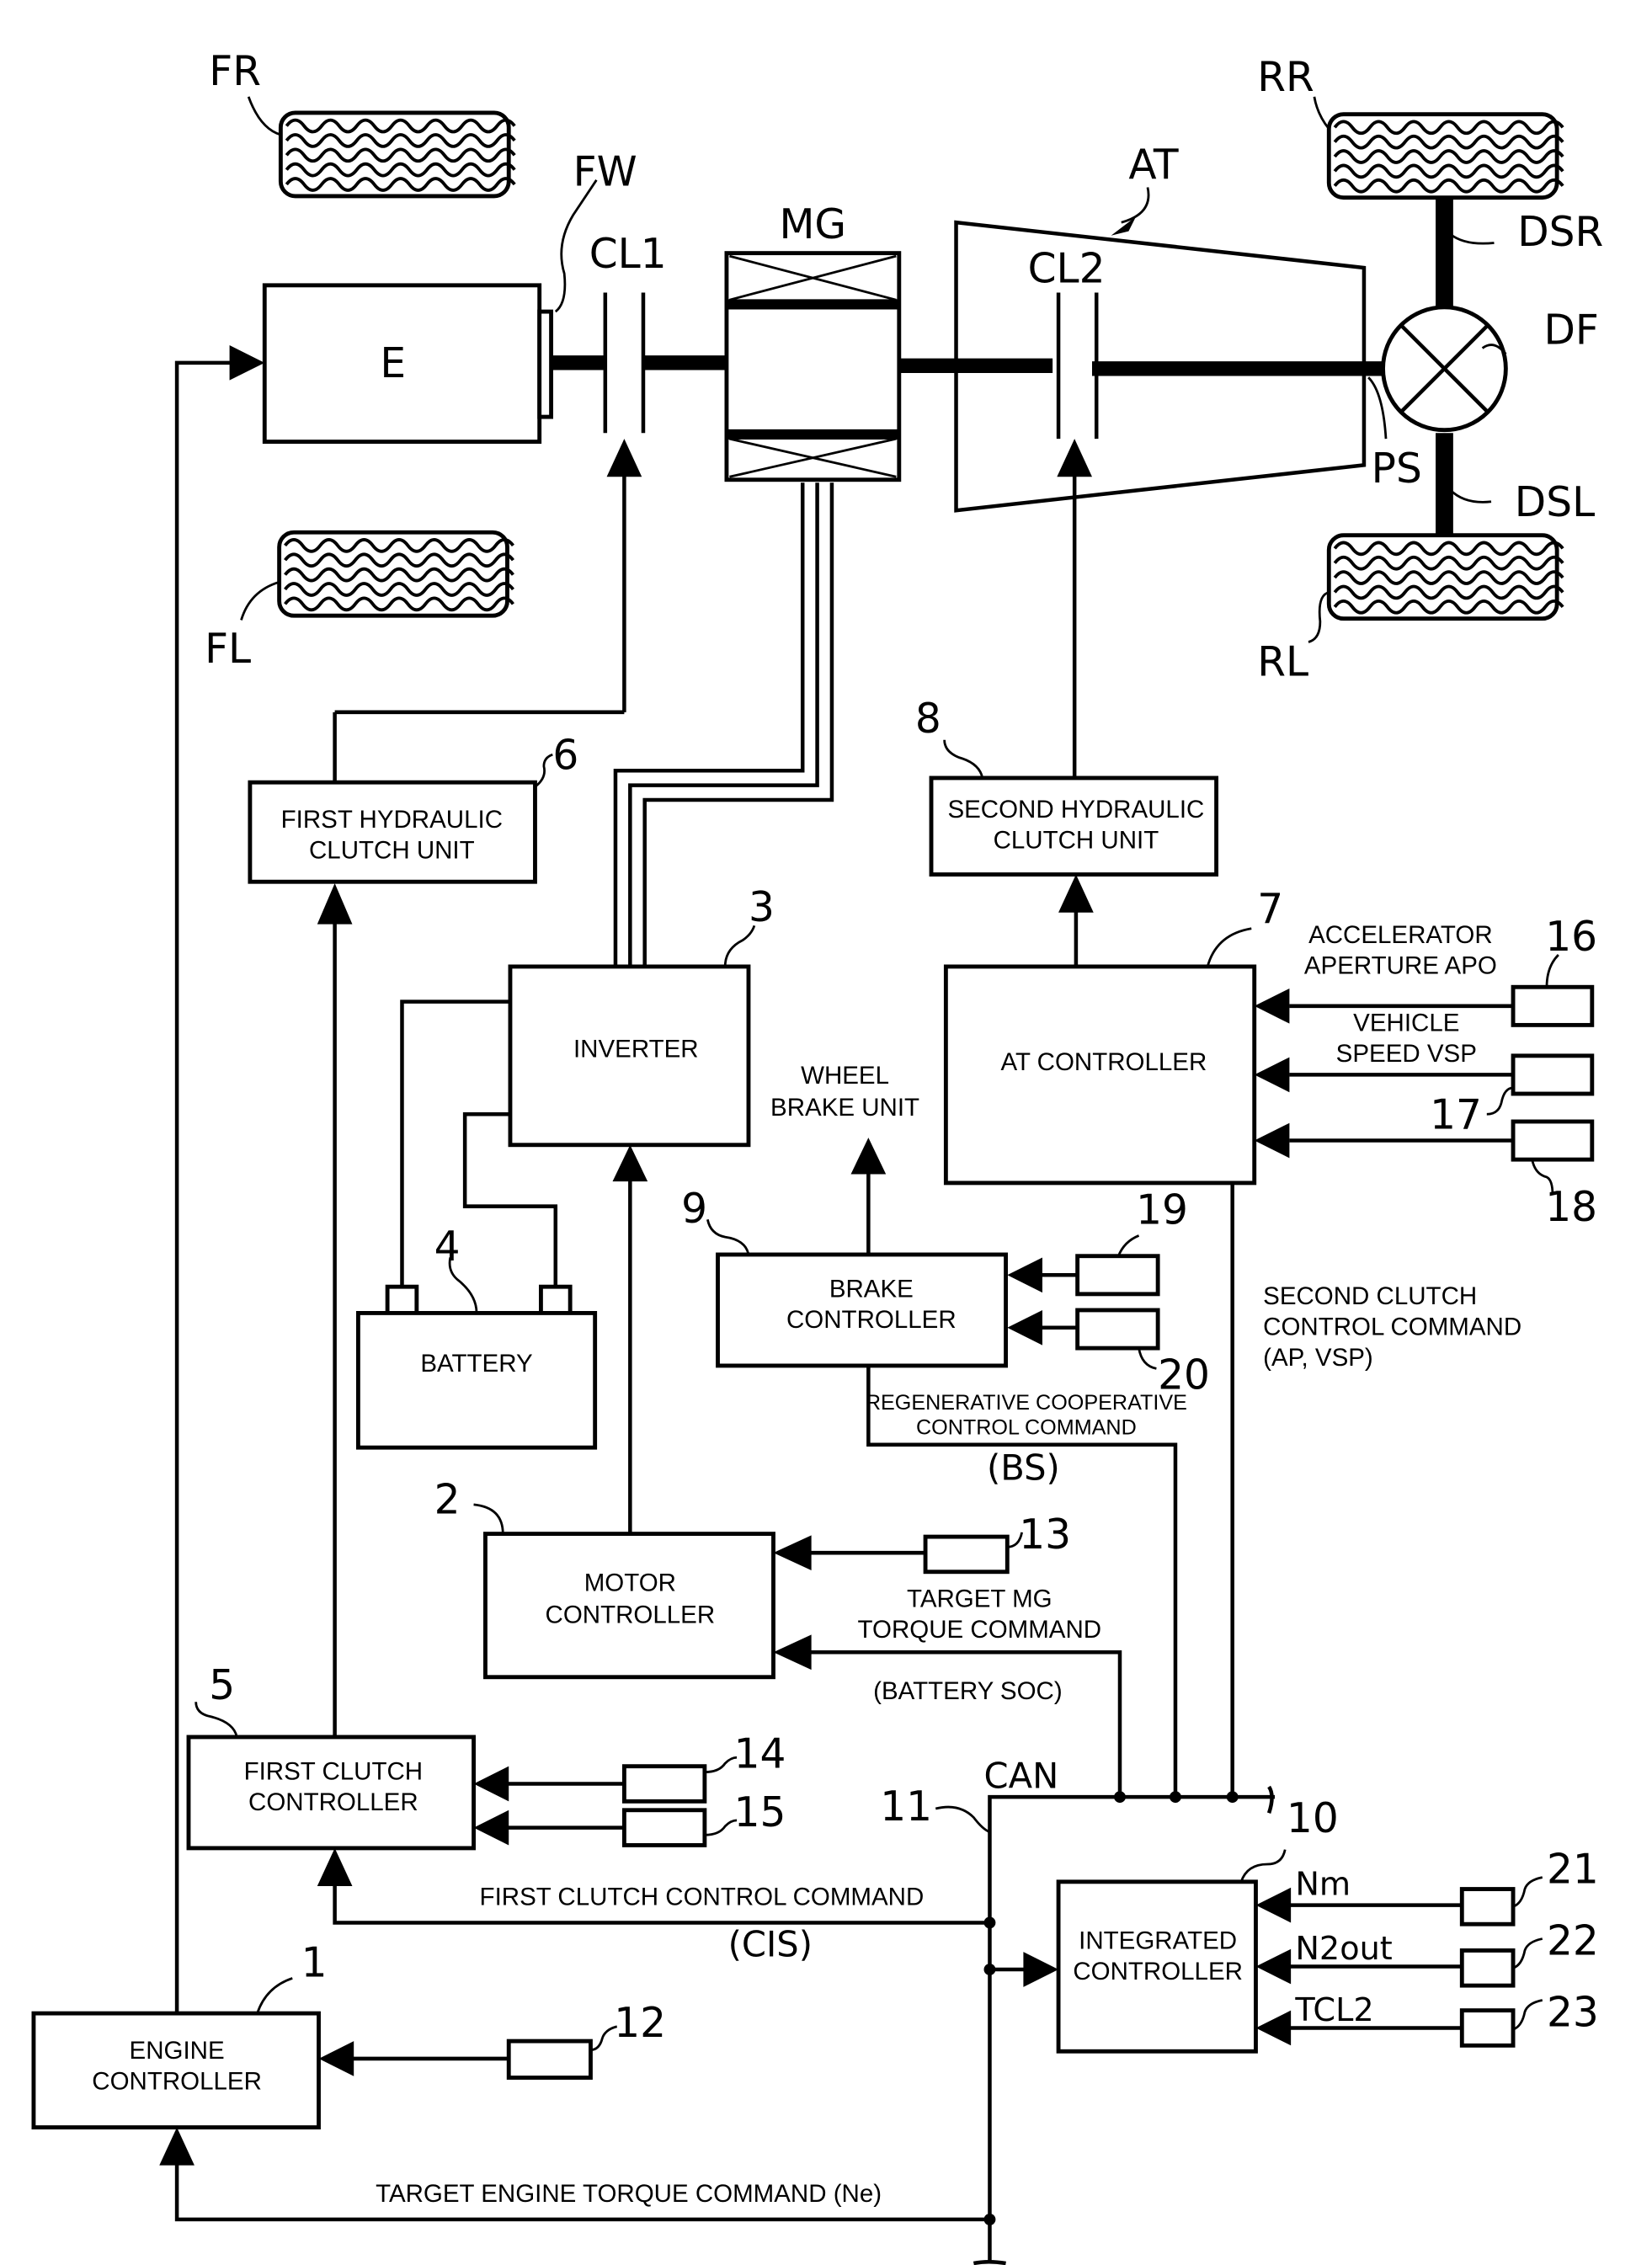  Describe the element at coordinates (1045, 1535) in the screenshot. I see `svg-text: 13` at that location.